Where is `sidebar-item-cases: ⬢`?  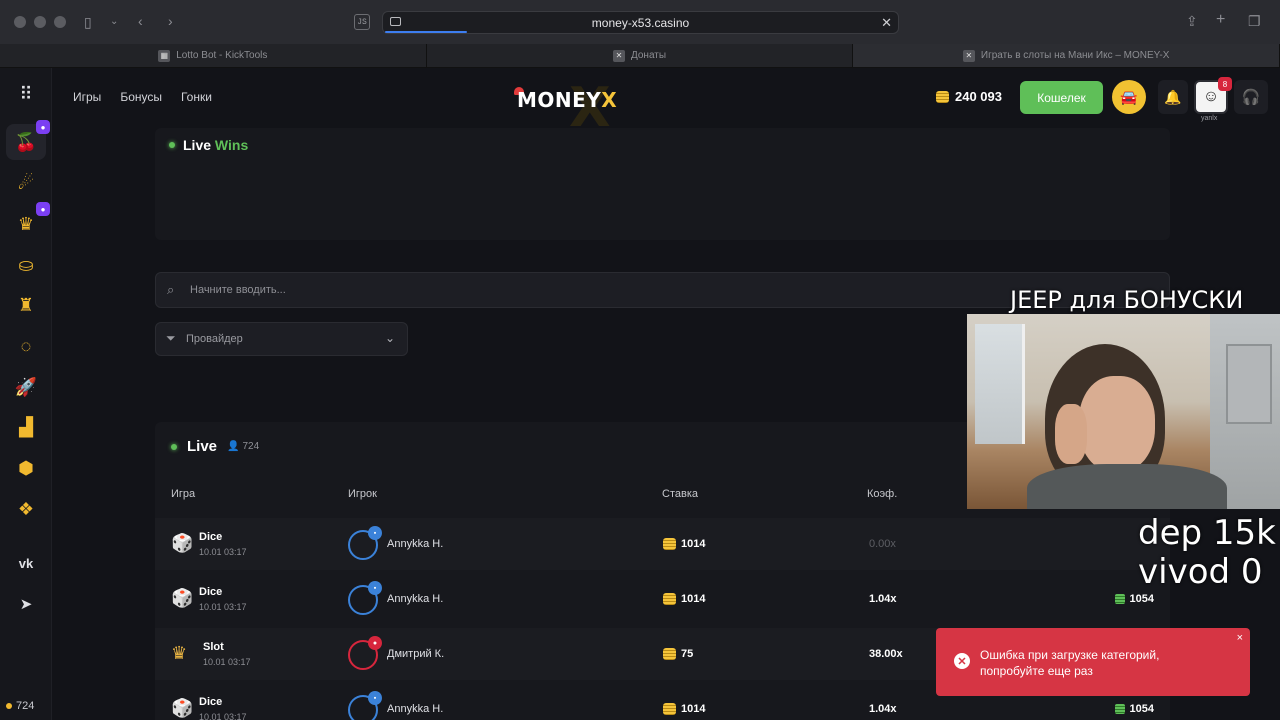
sidebar-item-cases: ⬢ is located at coordinates (26, 468).